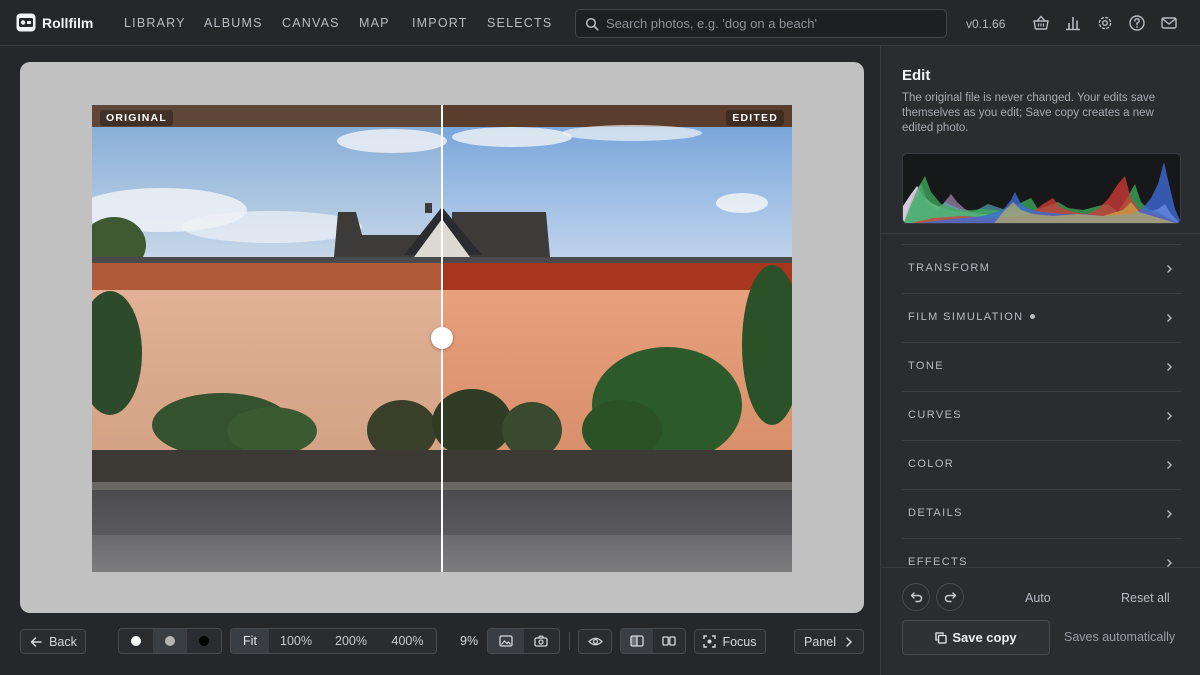 The width and height of the screenshot is (1200, 675). What do you see at coordinates (773, 23) in the screenshot?
I see `search-input` at bounding box center [773, 23].